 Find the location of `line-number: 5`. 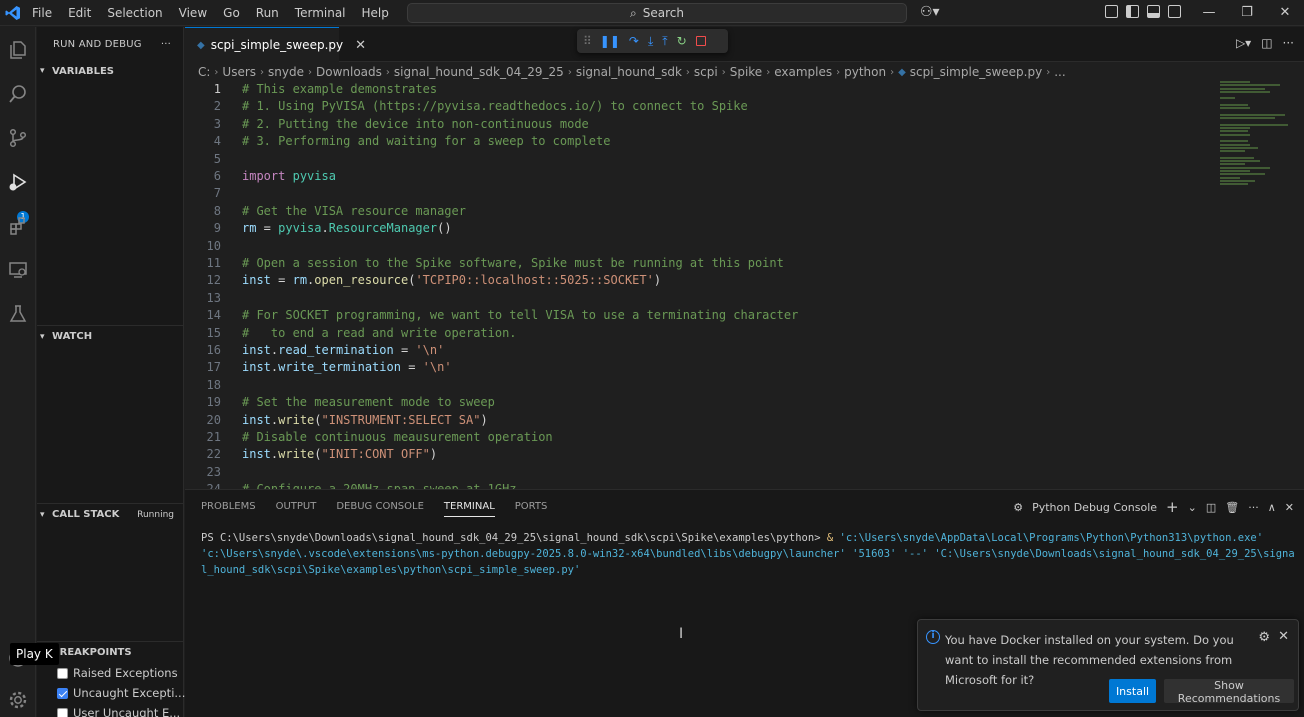

line-number: 5 is located at coordinates (203, 159).